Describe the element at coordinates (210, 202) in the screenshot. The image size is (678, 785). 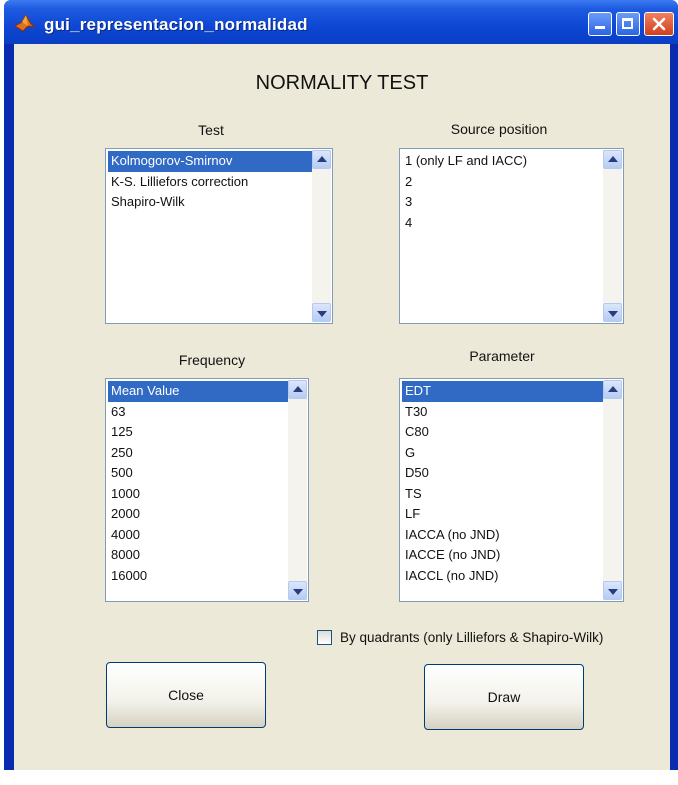
I see `list-item: Shapiro-Wilk` at that location.